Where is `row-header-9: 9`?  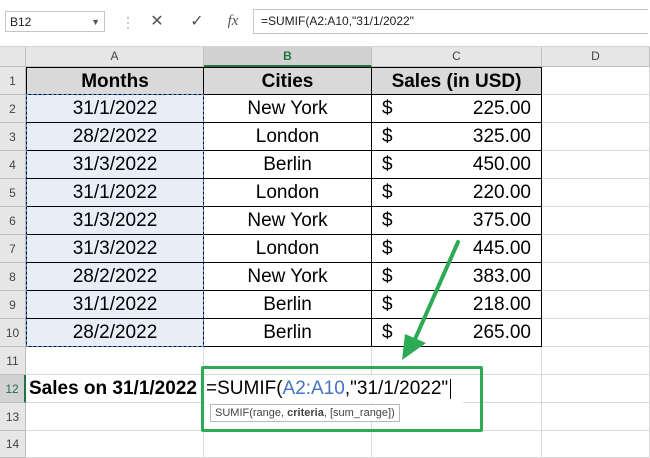 row-header-9: 9 is located at coordinates (13, 305).